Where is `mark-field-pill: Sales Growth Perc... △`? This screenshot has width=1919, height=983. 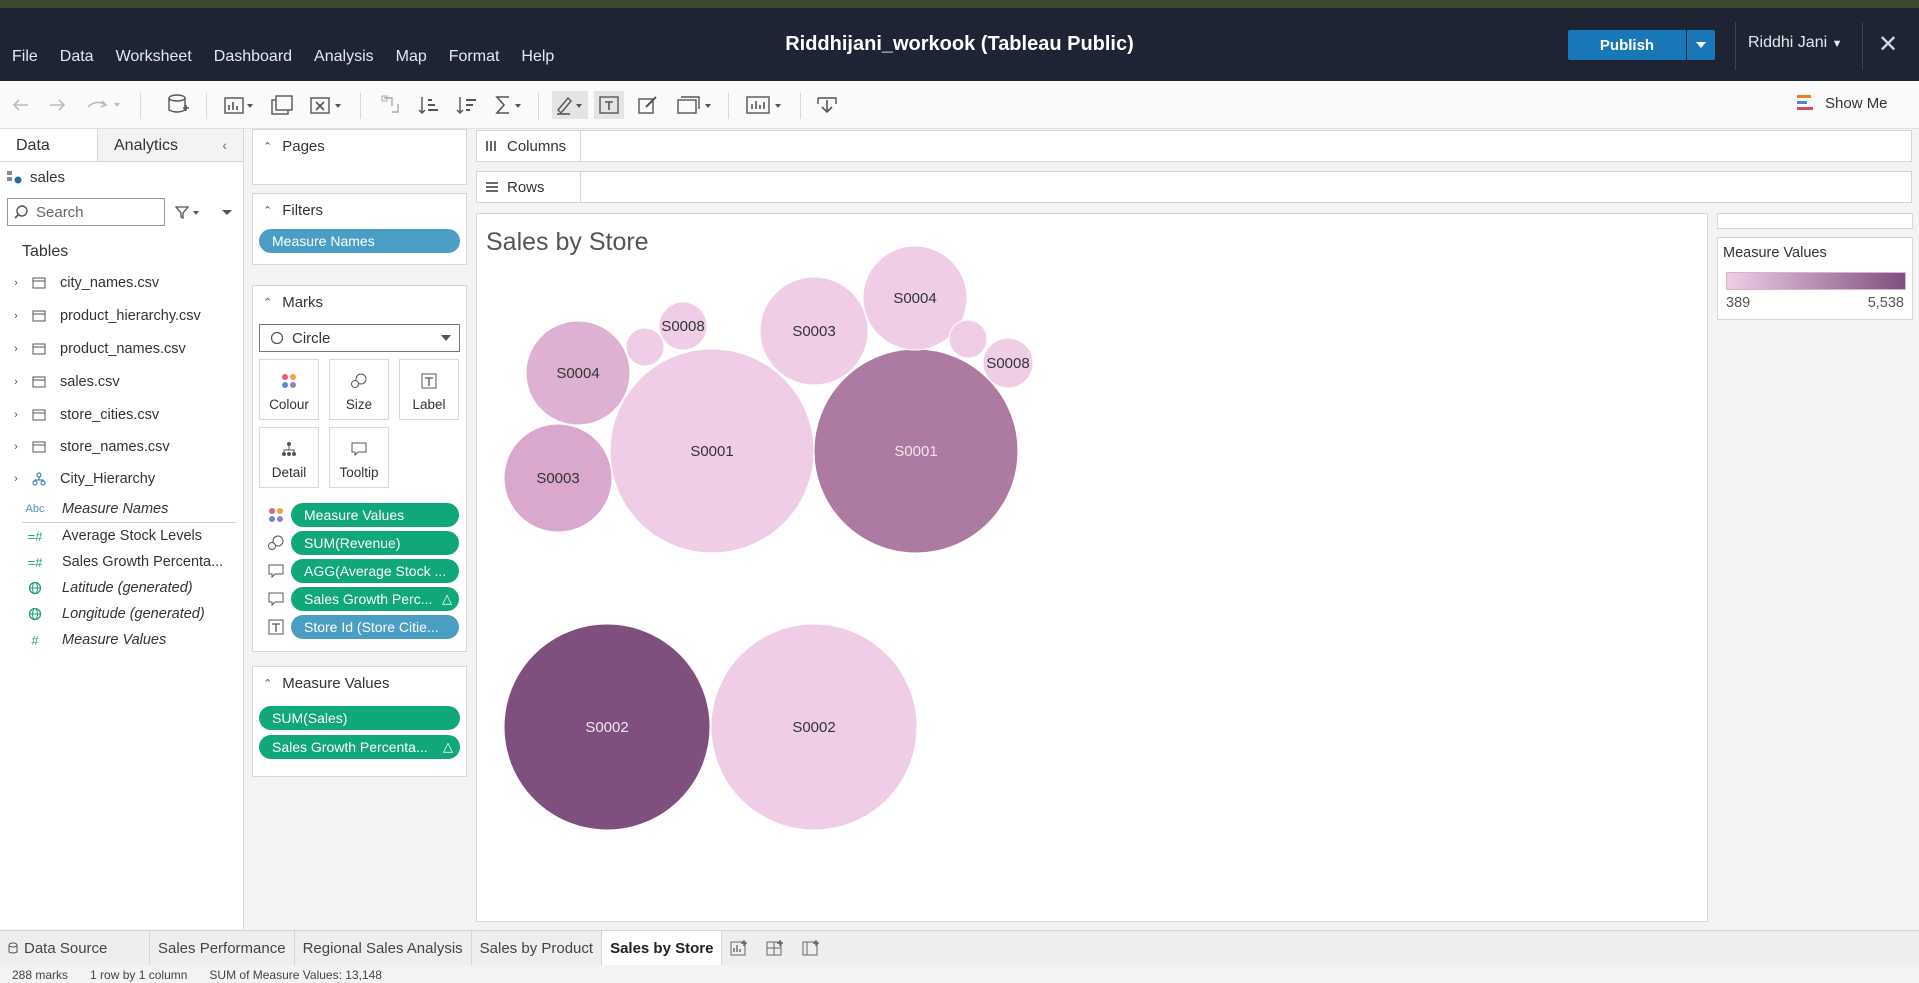
mark-field-pill: Sales Growth Perc... △ is located at coordinates (375, 599).